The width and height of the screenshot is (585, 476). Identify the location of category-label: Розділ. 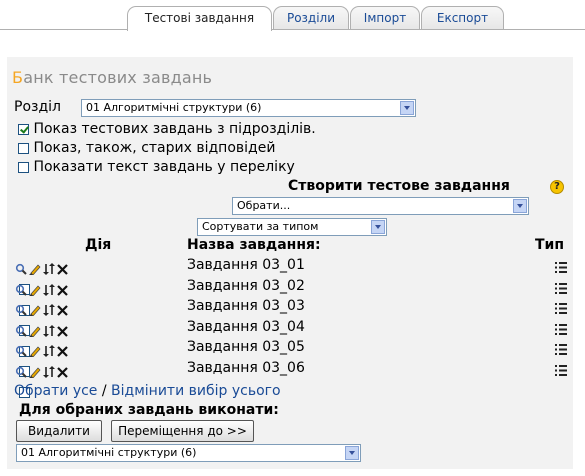
(37, 107).